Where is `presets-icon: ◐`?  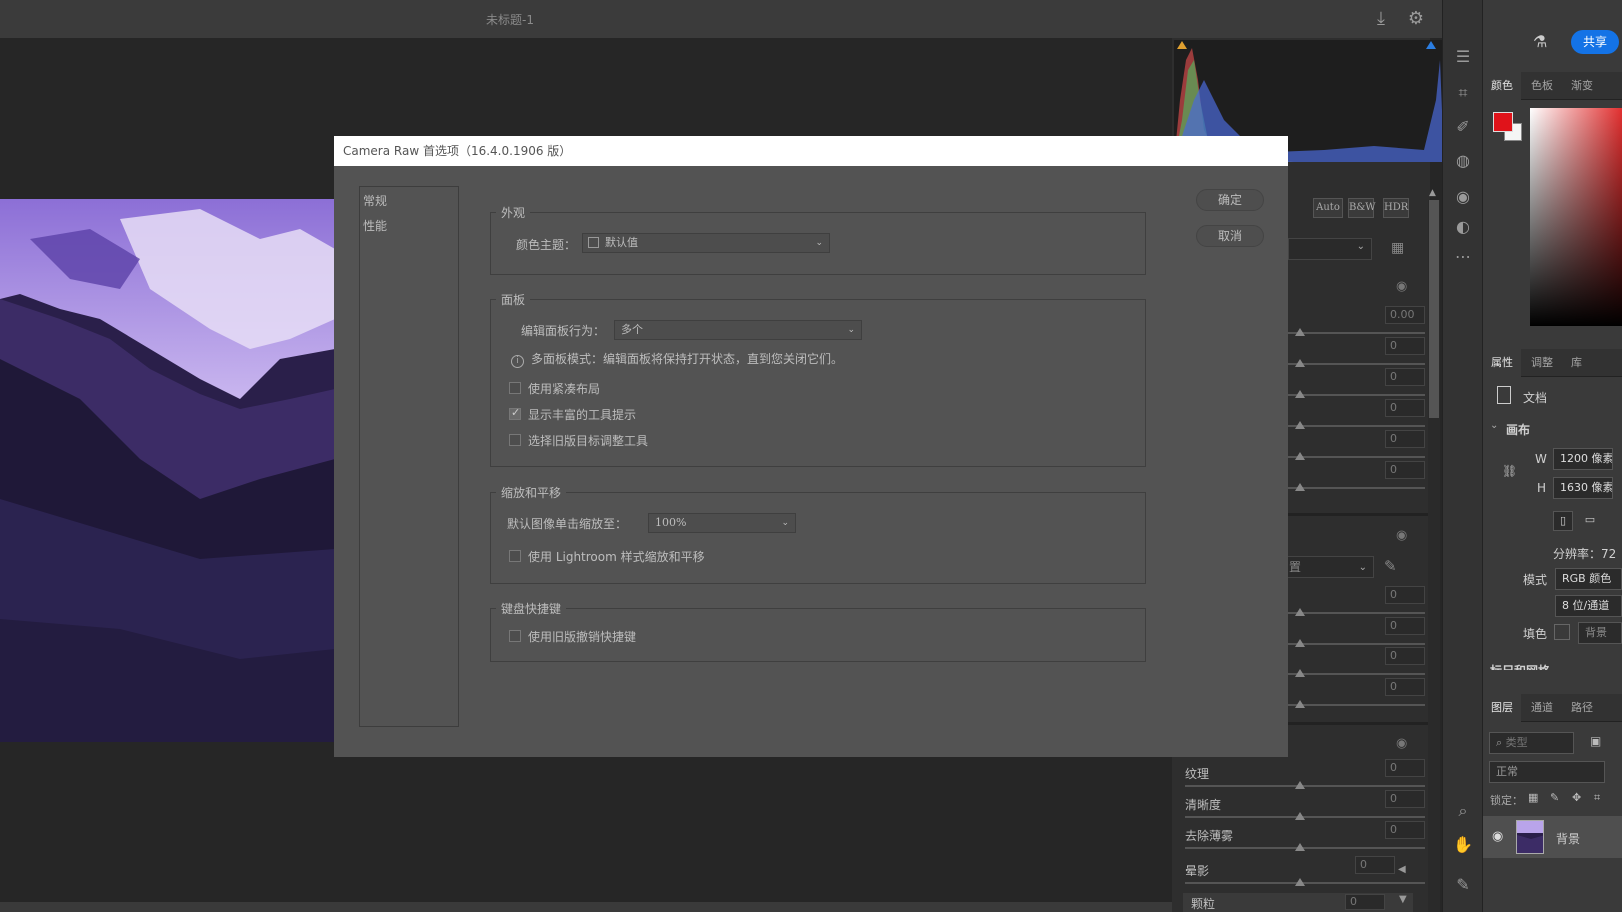 presets-icon: ◐ is located at coordinates (1463, 227).